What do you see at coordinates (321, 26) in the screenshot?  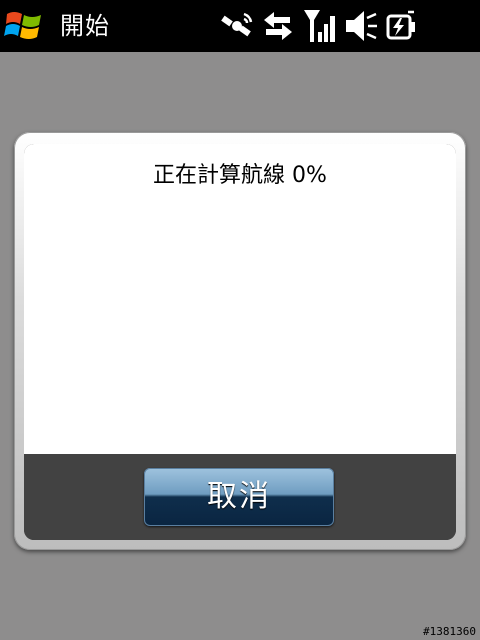 I see `signal-strength-icon` at bounding box center [321, 26].